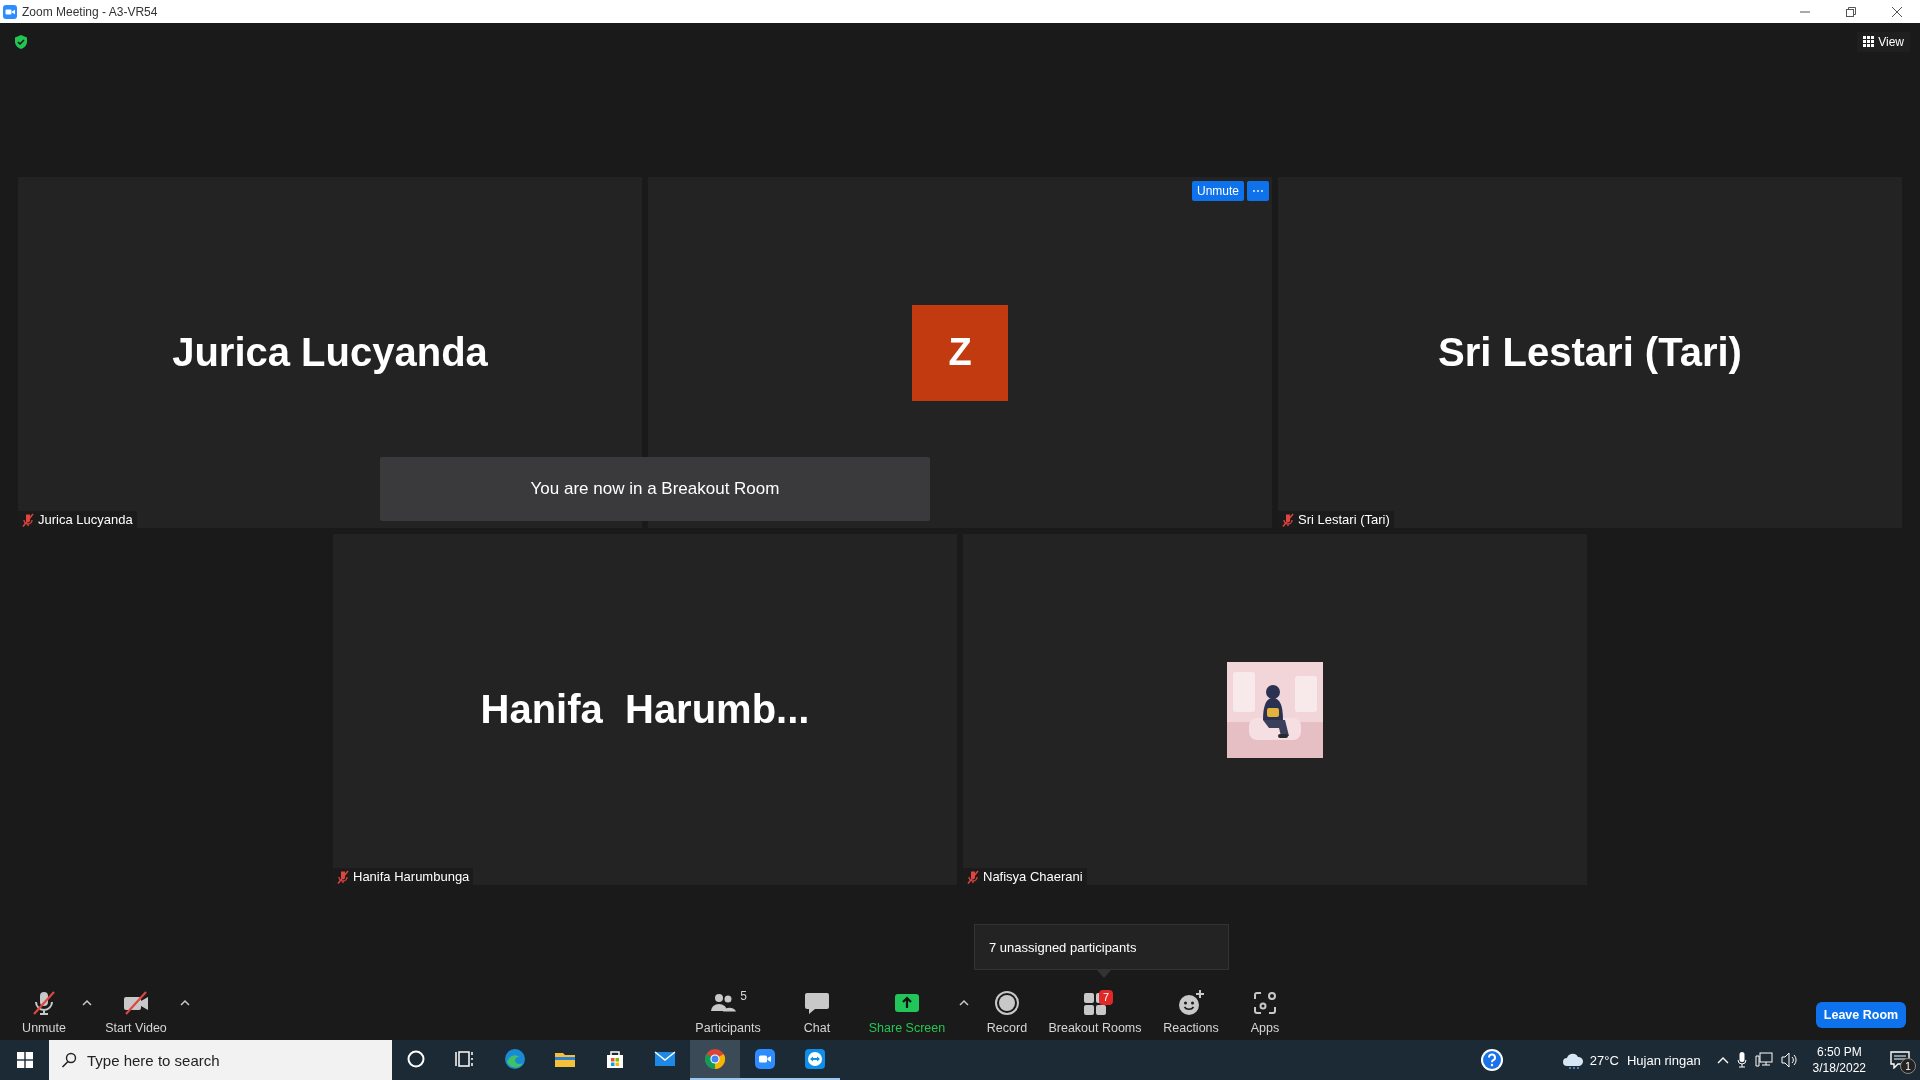  Describe the element at coordinates (1033, 876) in the screenshot. I see `participant-name: Nafisya Chaerani` at that location.